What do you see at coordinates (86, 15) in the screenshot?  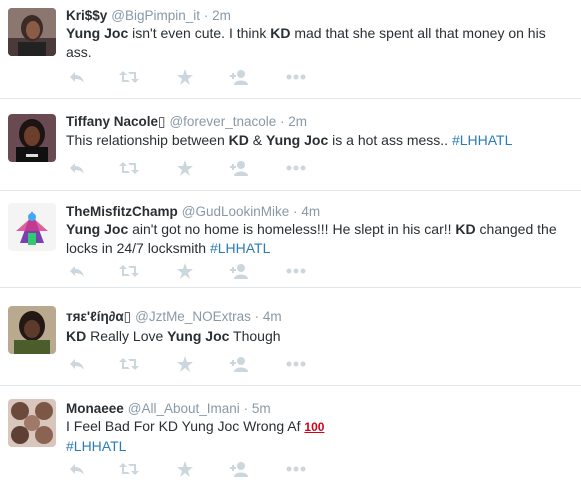 I see `display-name: Kri$$y` at bounding box center [86, 15].